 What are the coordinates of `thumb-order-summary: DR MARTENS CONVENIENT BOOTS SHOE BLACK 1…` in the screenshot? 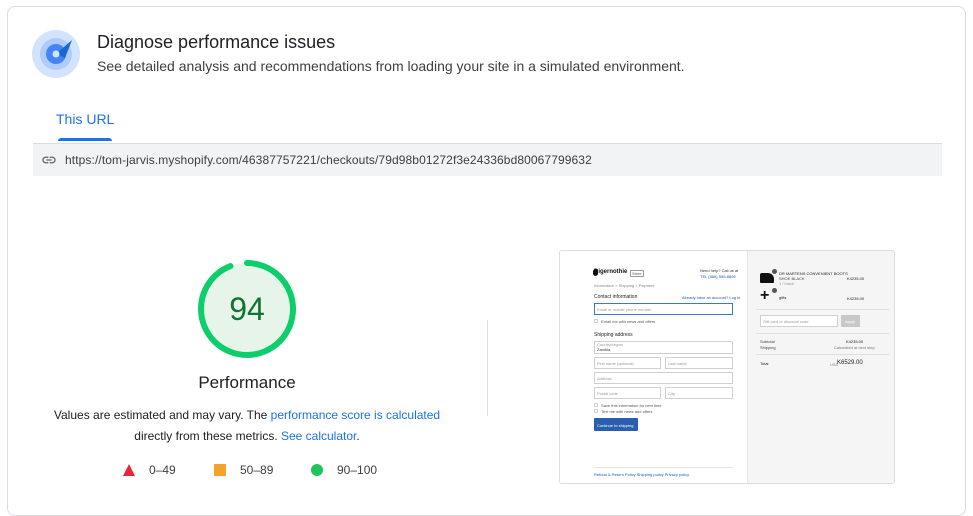 It's located at (820, 367).